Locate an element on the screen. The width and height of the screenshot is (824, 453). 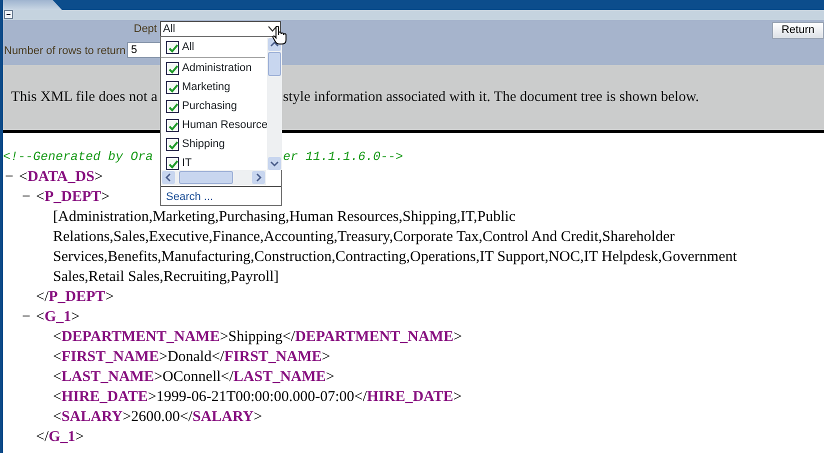
xml-line: <HIRE_DATE>1999-06-21T00:00:00.000-07:00</HIRE_DATE> is located at coordinates (257, 397).